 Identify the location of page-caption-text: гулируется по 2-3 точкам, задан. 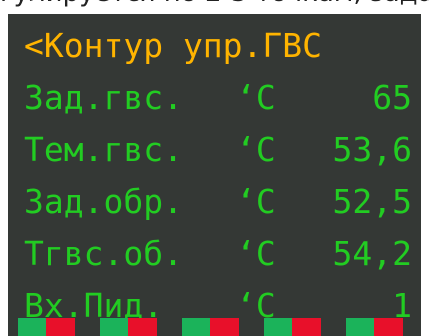
(214, 4).